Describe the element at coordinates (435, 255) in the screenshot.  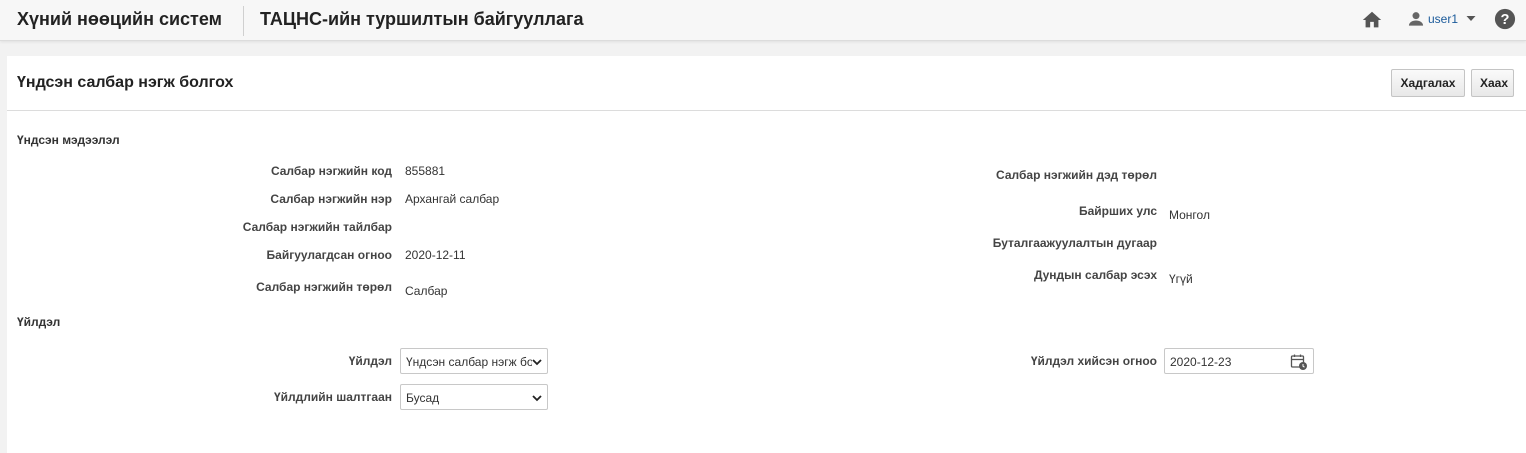
I see `field-value-established-date: 2020-12-11` at that location.